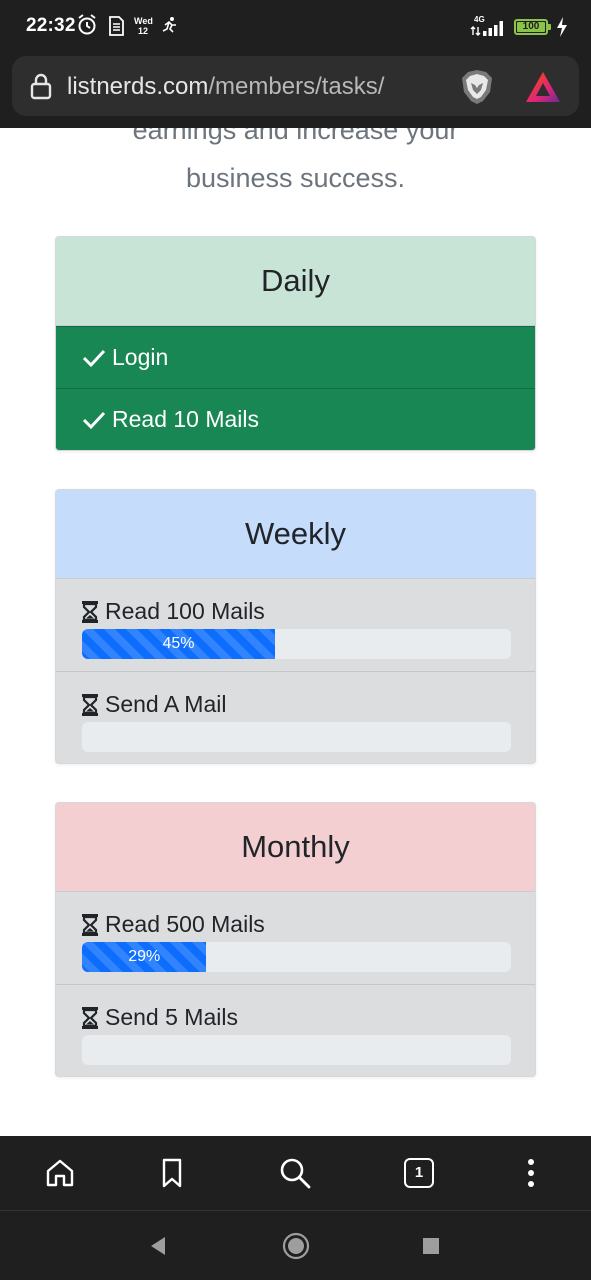  What do you see at coordinates (295, 717) in the screenshot?
I see `weekly-task-send-mail: Send A Mail` at bounding box center [295, 717].